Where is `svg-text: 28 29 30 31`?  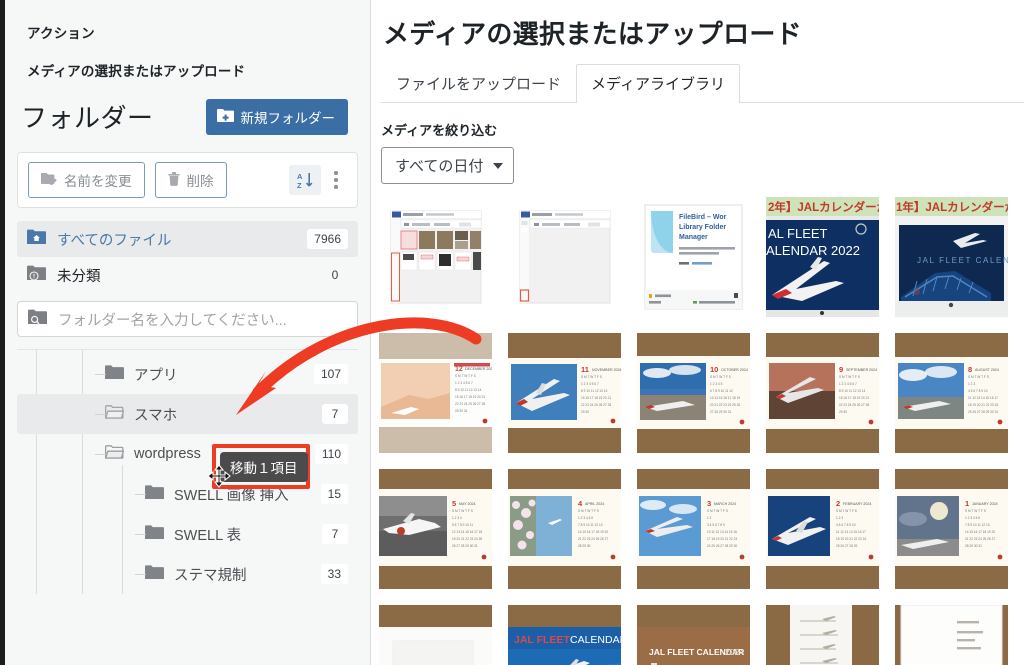
svg-text: 28 29 30 31 is located at coordinates (973, 546).